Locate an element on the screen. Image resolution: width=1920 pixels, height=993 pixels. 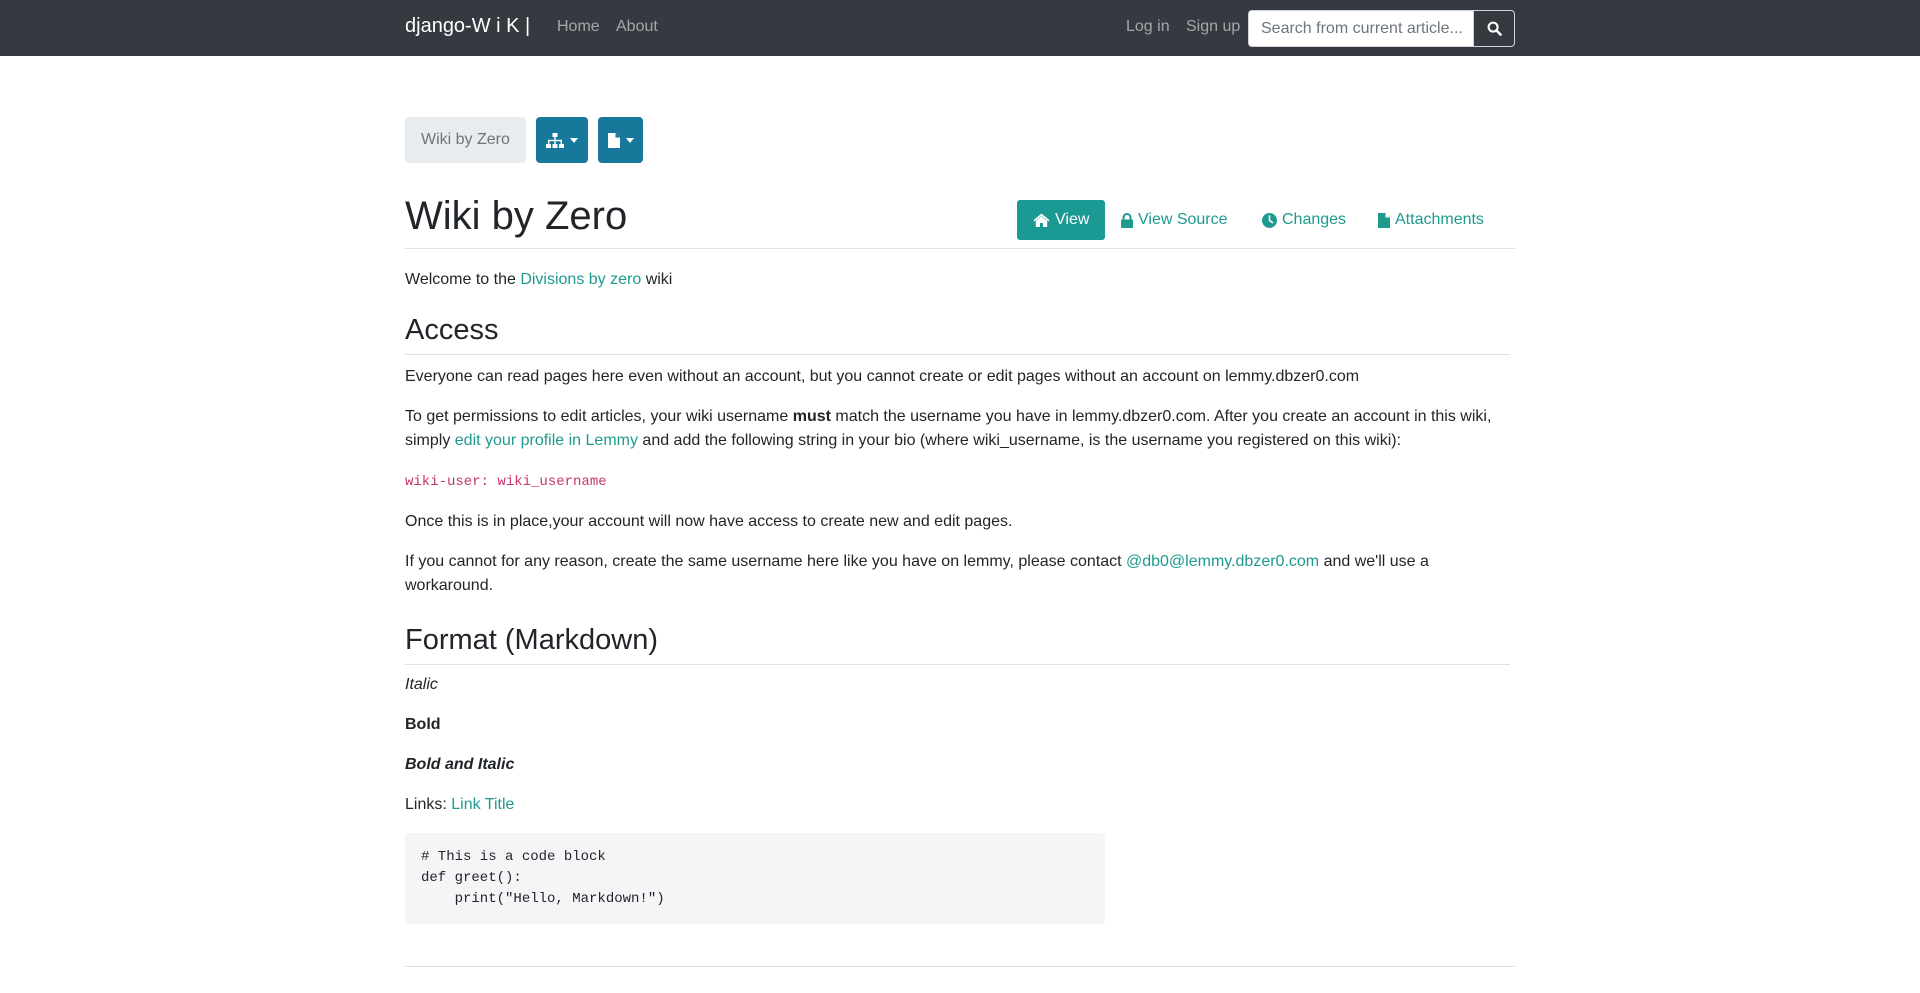
title-divider is located at coordinates (960, 248).